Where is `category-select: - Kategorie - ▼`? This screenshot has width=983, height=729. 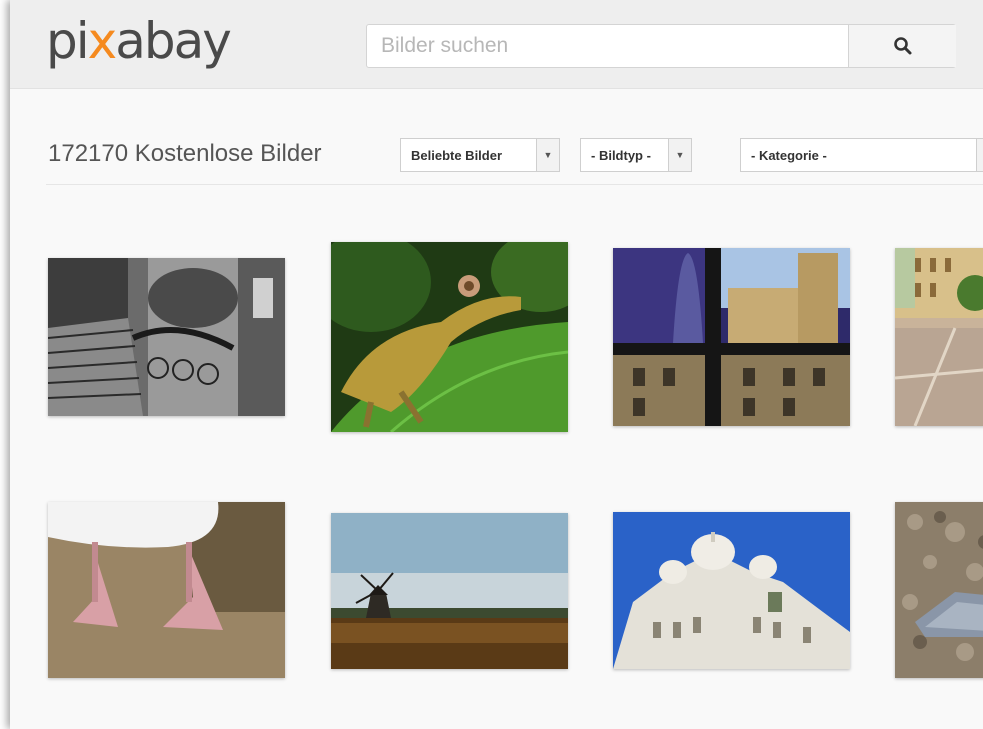
category-select: - Kategorie - ▼ is located at coordinates (861, 155).